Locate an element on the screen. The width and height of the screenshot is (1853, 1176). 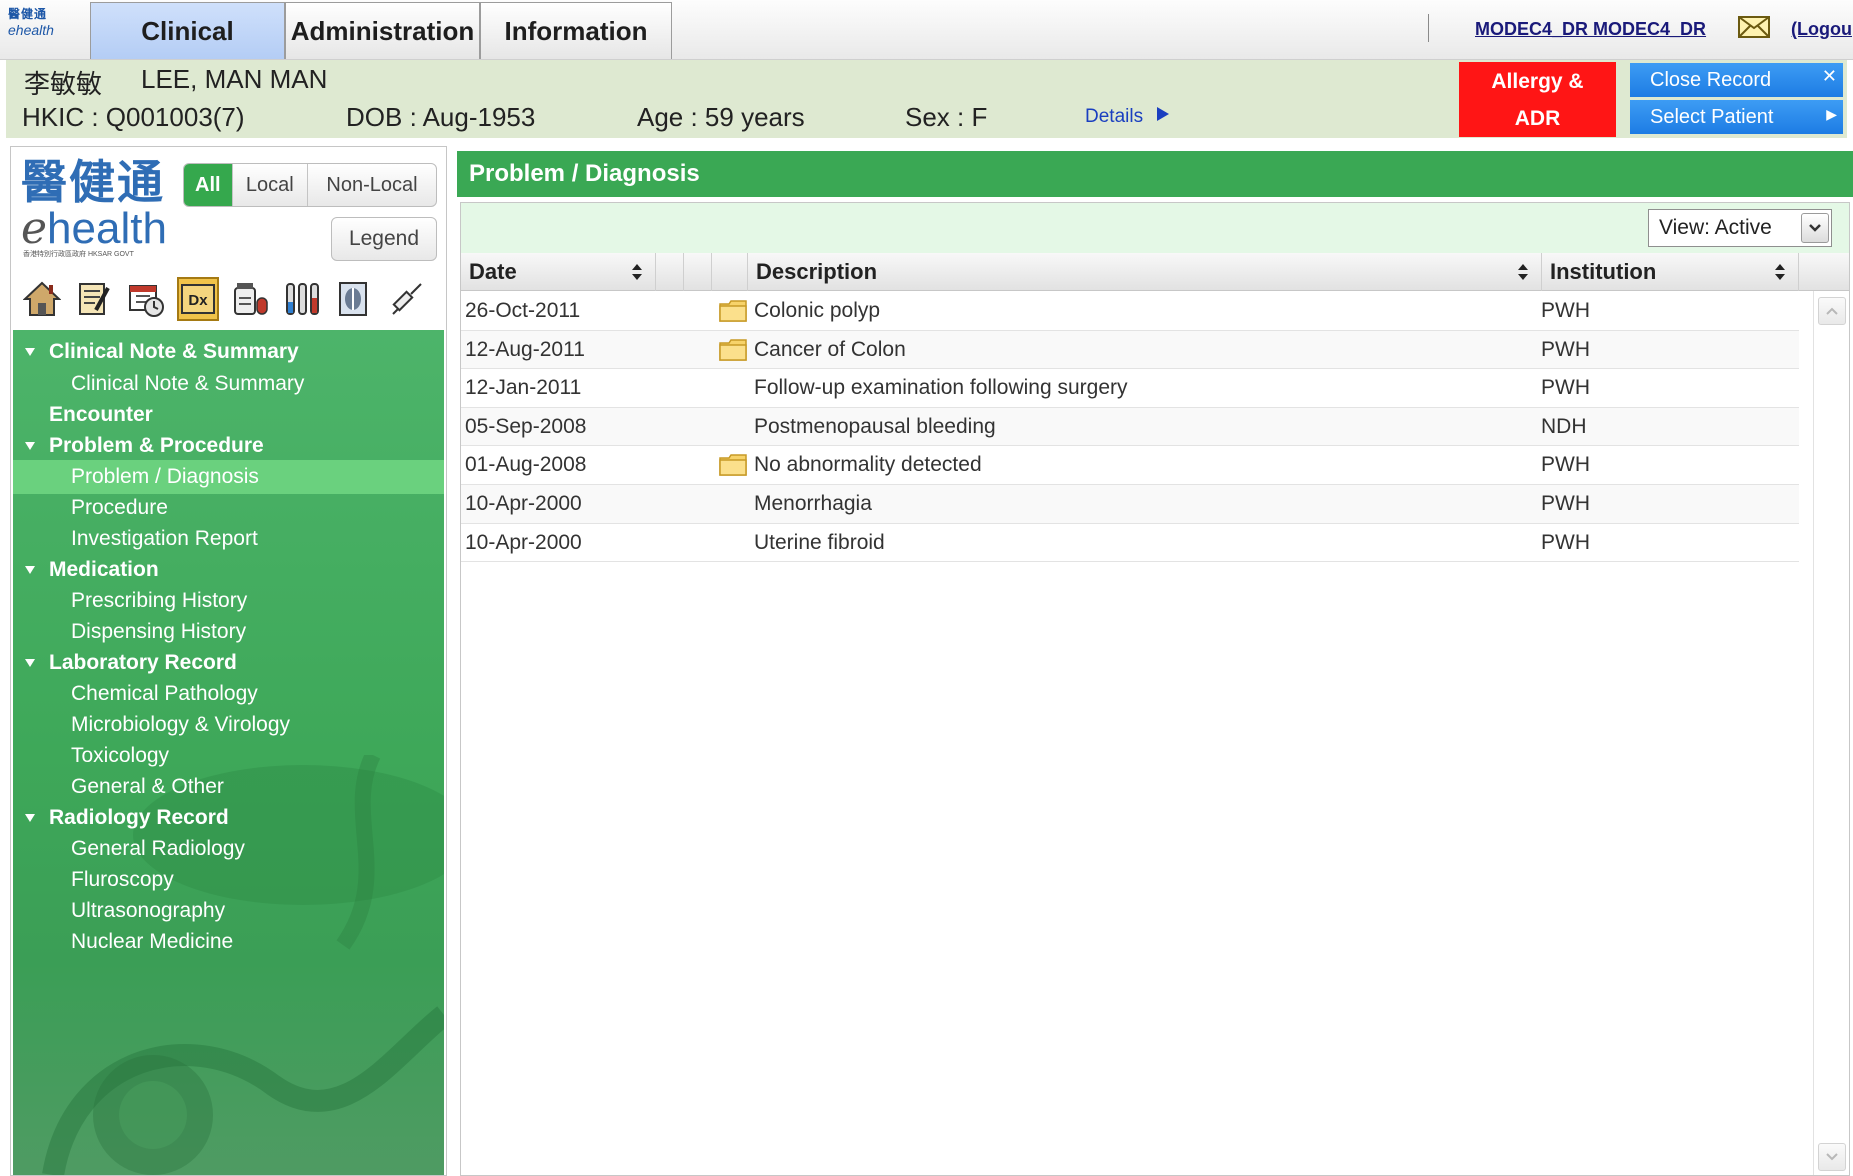
nav-item: Encounter is located at coordinates (228, 415).